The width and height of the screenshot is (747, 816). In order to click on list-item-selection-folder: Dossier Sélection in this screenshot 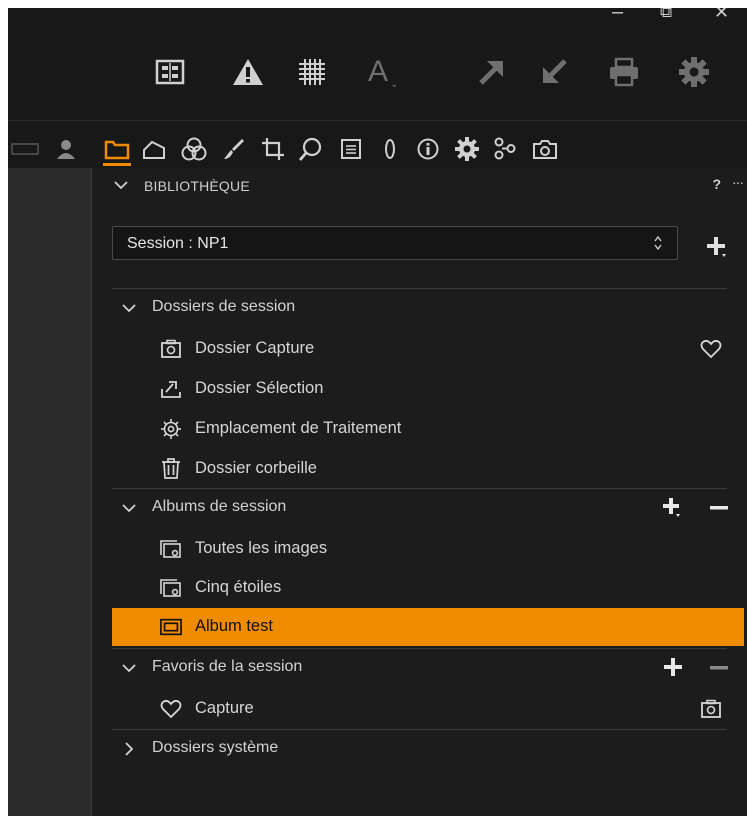, I will do `click(428, 388)`.